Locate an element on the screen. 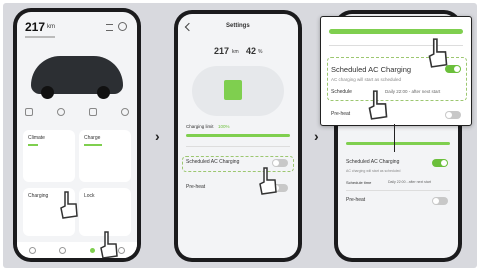  nav-car-icon is located at coordinates (63, 250).